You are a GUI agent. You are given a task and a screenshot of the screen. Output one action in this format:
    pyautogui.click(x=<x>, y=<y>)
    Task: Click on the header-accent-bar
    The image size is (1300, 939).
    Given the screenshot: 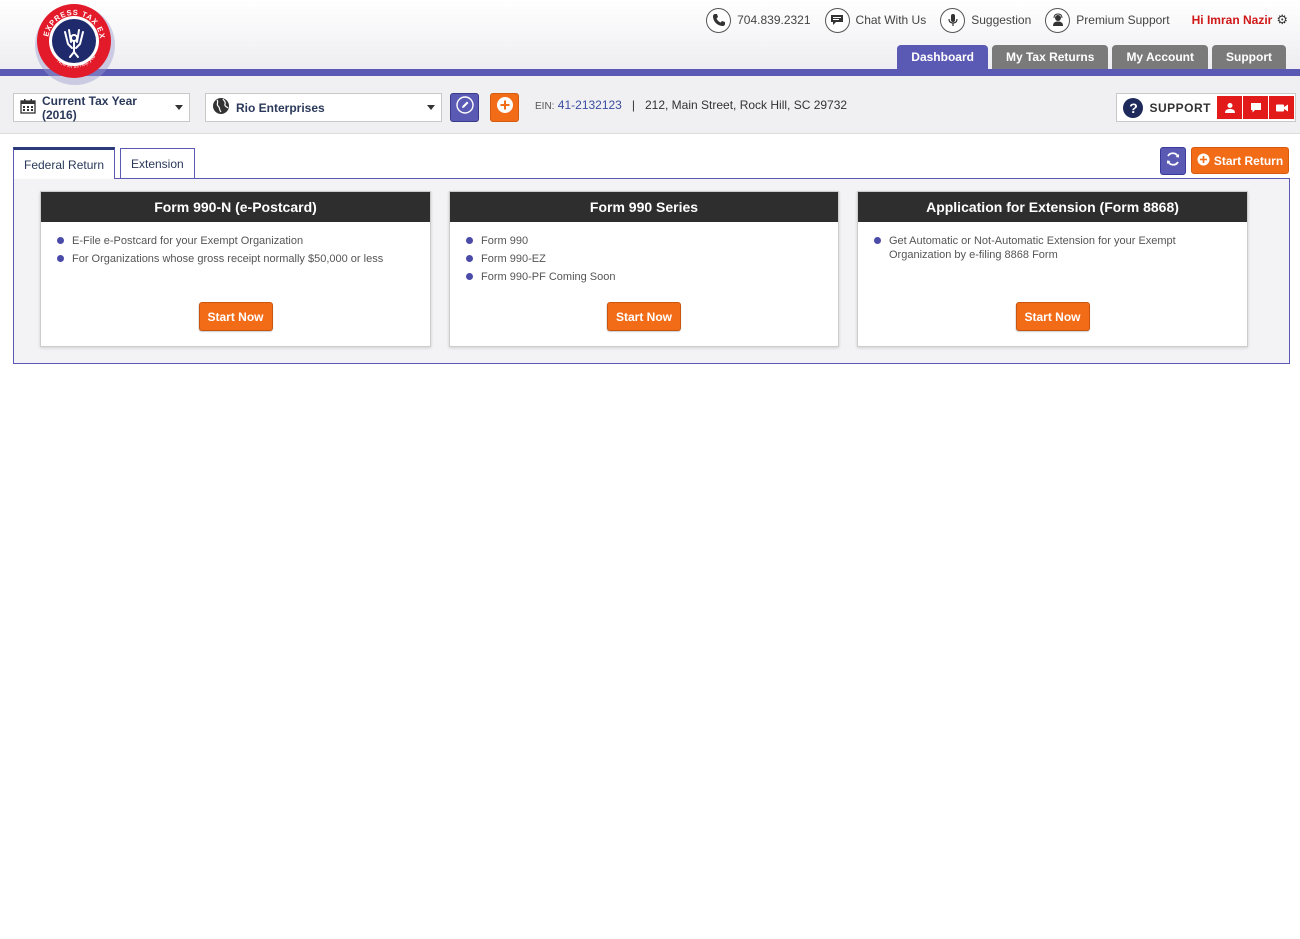 What is the action you would take?
    pyautogui.click(x=650, y=72)
    